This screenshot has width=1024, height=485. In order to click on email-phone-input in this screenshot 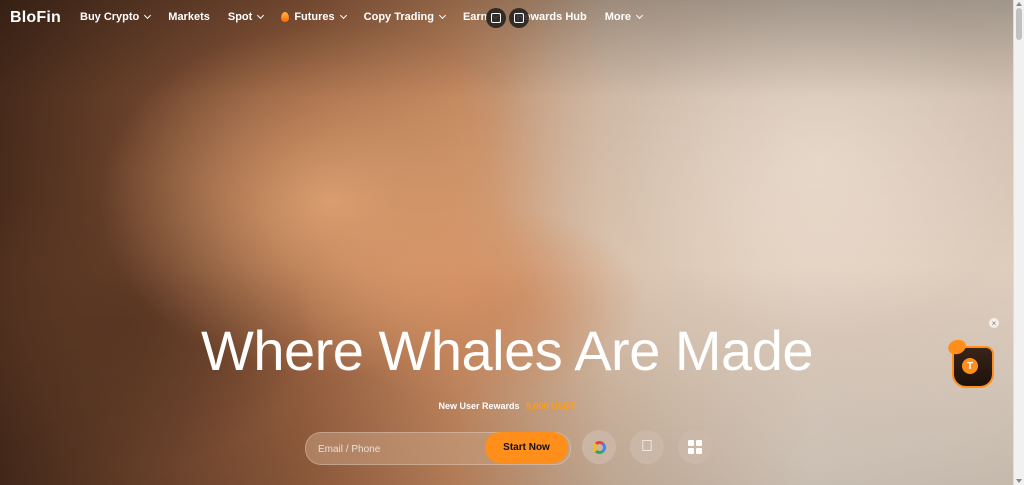, I will do `click(398, 449)`.